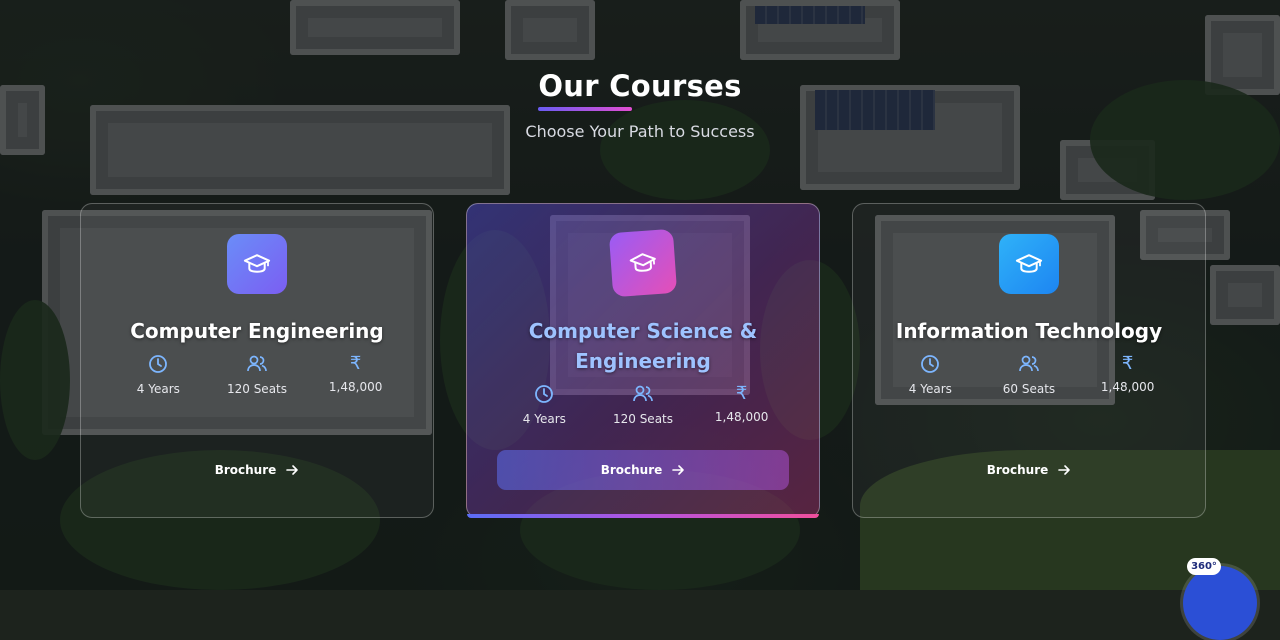  I want to click on courses-header: Our Courses Choose Your Path to Success, so click(640, 103).